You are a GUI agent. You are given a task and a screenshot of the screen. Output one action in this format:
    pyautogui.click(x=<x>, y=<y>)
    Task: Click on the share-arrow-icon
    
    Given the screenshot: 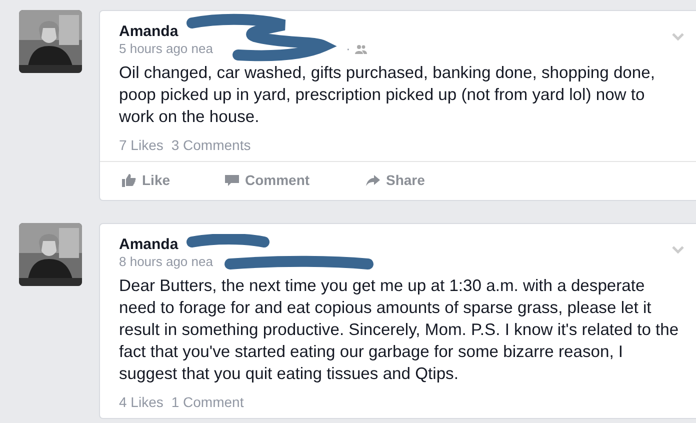 What is the action you would take?
    pyautogui.click(x=373, y=180)
    